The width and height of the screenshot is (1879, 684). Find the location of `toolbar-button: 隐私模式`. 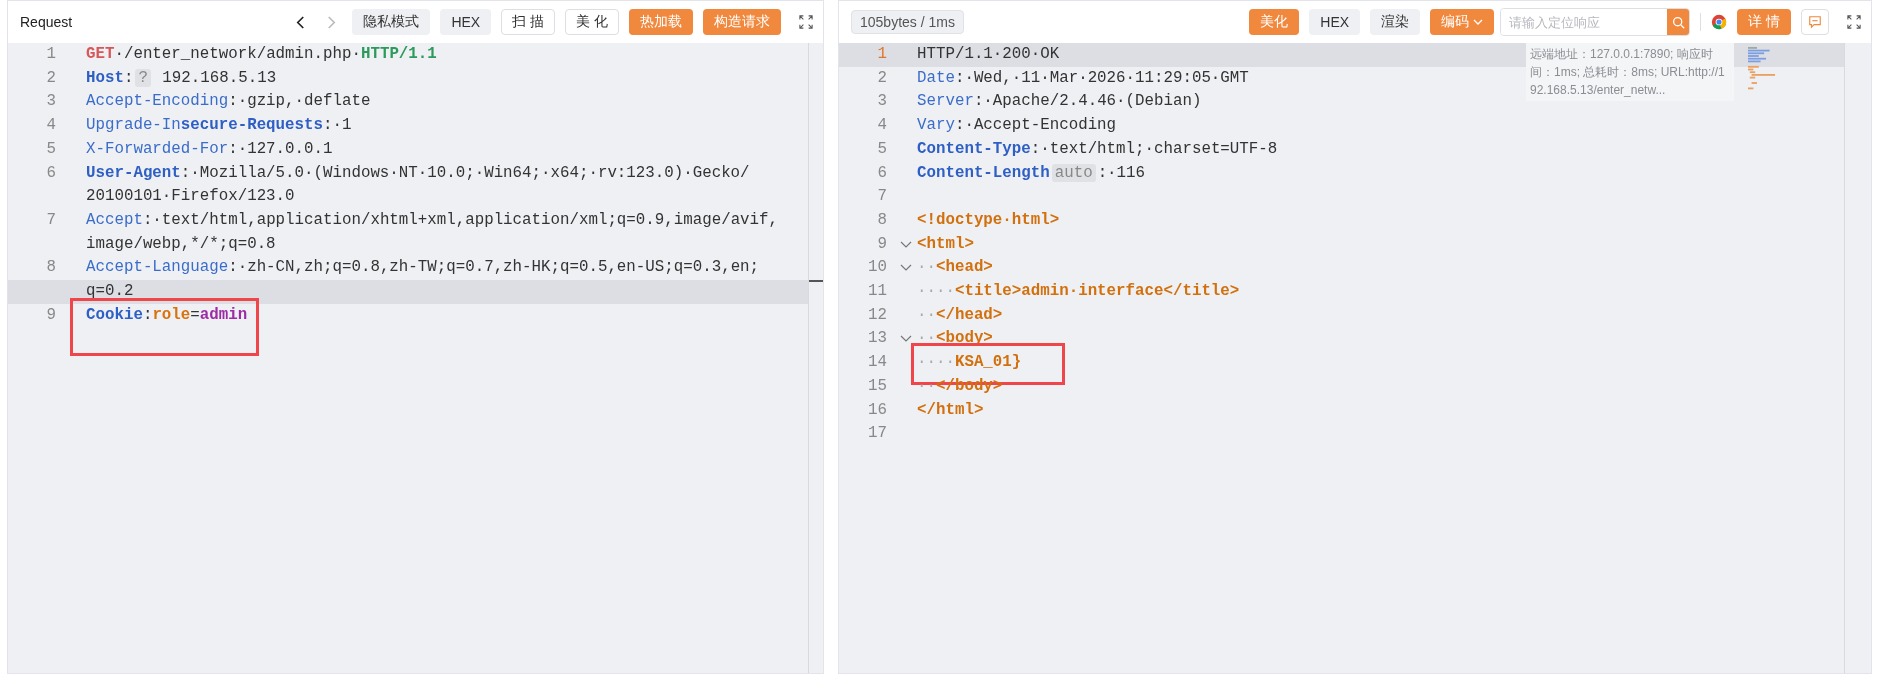

toolbar-button: 隐私模式 is located at coordinates (391, 22).